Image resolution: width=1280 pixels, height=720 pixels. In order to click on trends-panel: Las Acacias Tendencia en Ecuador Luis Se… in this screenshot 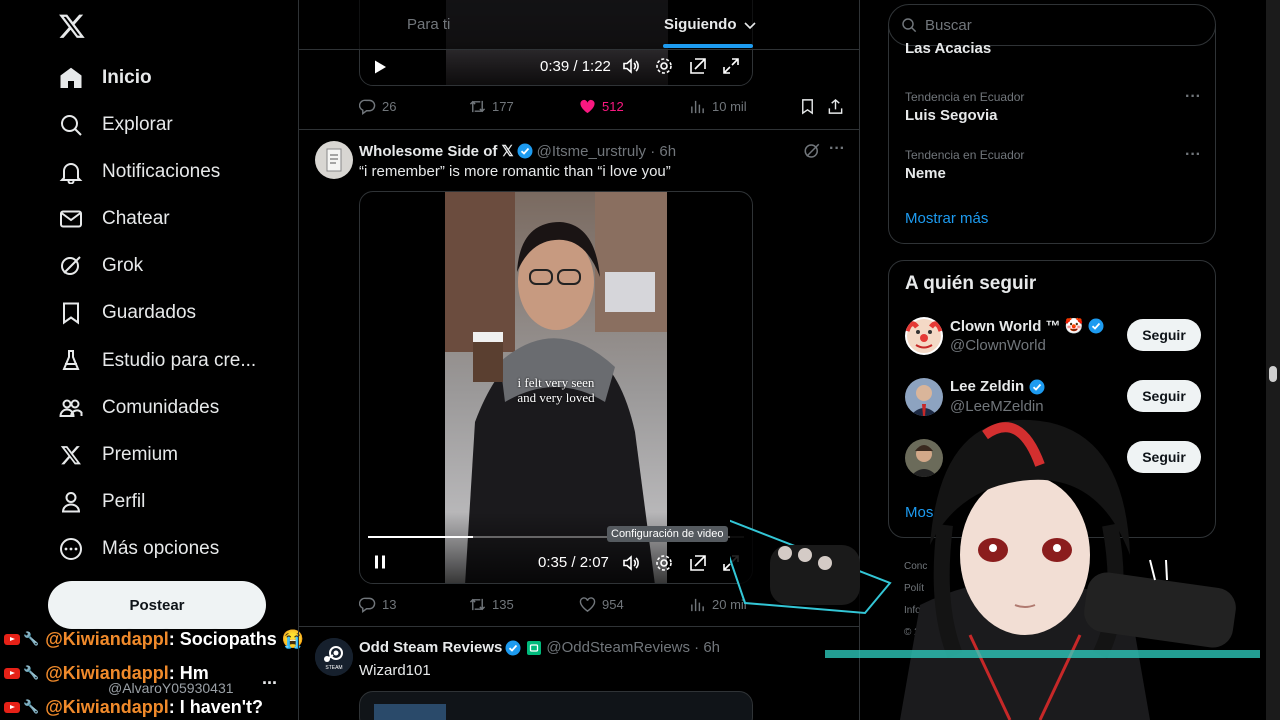, I will do `click(1052, 134)`.